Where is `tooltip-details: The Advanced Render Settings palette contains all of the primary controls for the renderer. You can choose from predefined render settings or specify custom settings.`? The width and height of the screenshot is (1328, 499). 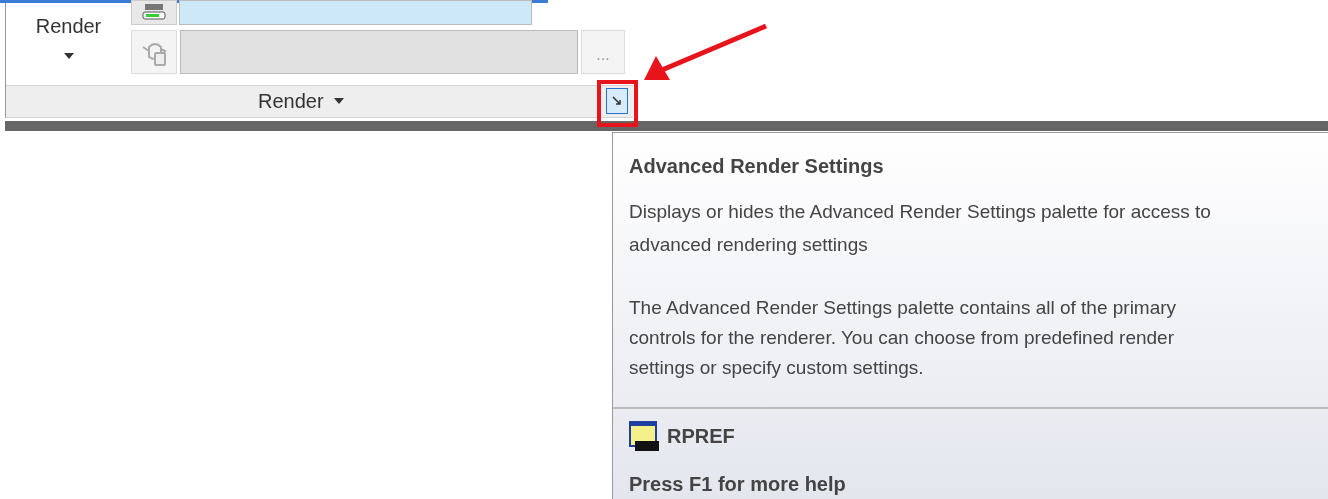
tooltip-details: The Advanced Render Settings palette contains all of the primary controls for the renderer. You can choose from predefined render settings or specify custom settings. is located at coordinates (903, 338).